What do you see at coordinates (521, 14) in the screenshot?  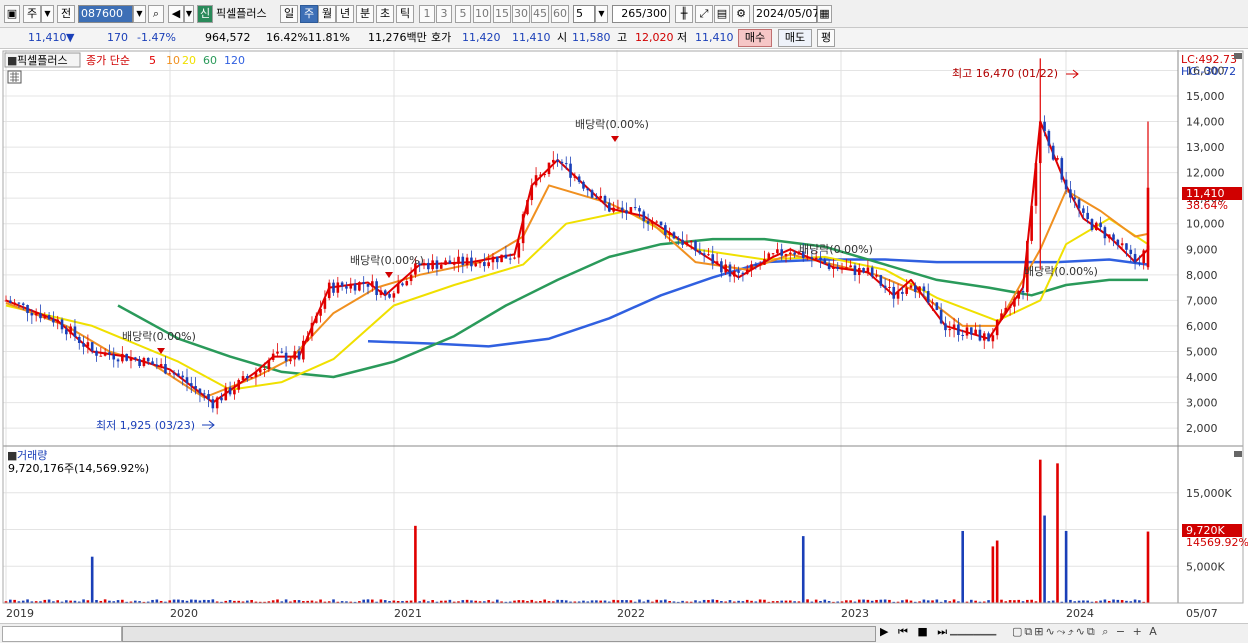 I see `interval-30: 30` at bounding box center [521, 14].